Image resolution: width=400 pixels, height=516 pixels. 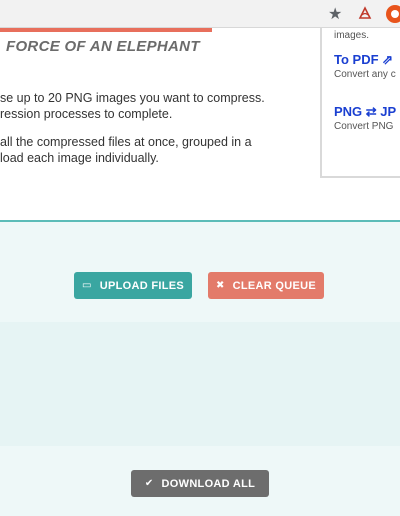 I want to click on upload-files-button: ▭ UPLOAD FILES, so click(x=133, y=285).